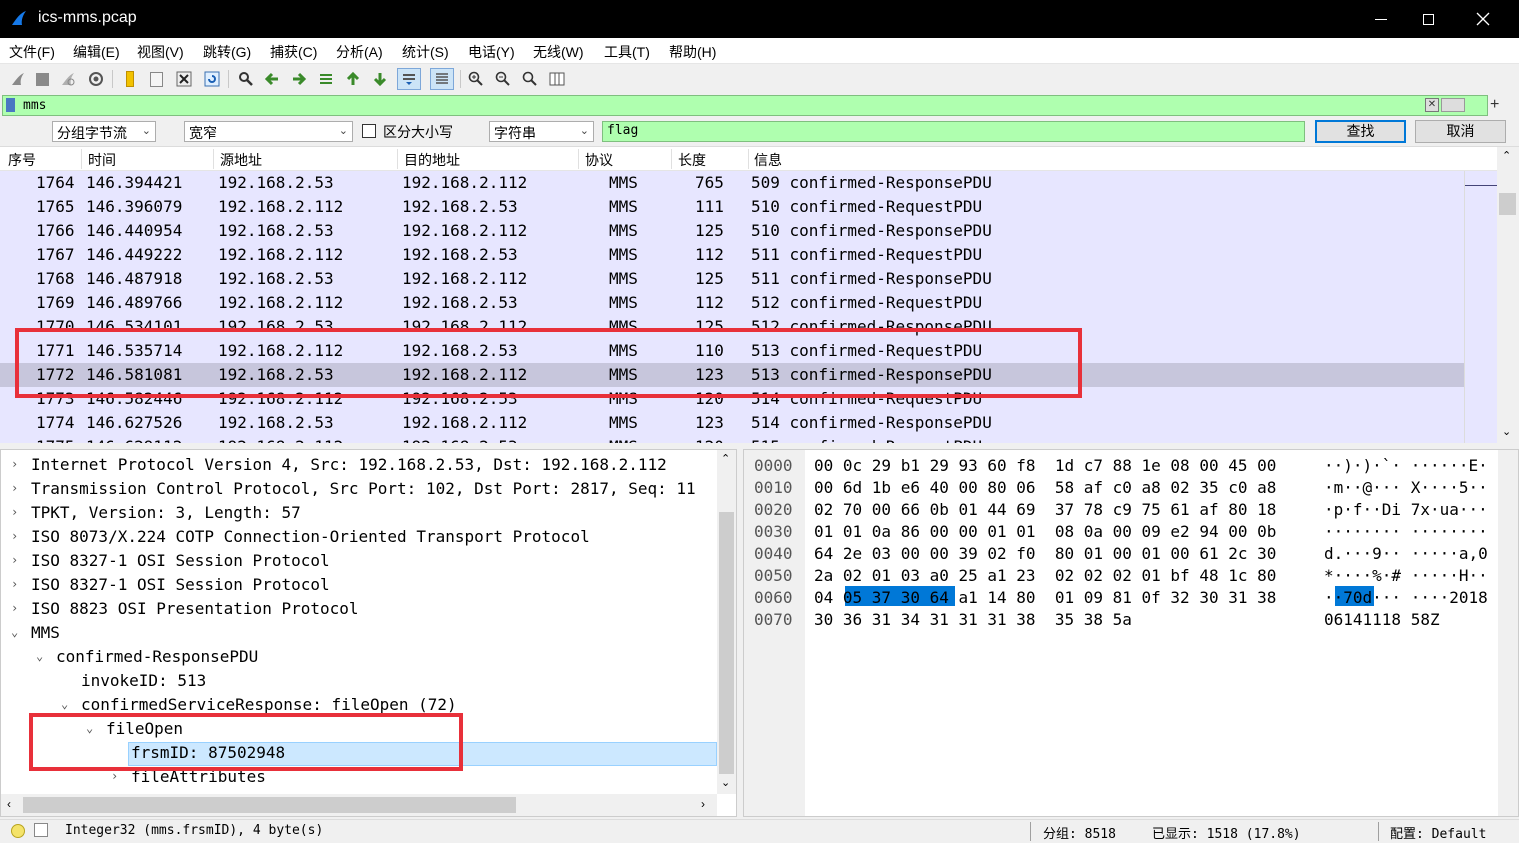 This screenshot has width=1519, height=843. I want to click on bytes-scrollbar, so click(1508, 633).